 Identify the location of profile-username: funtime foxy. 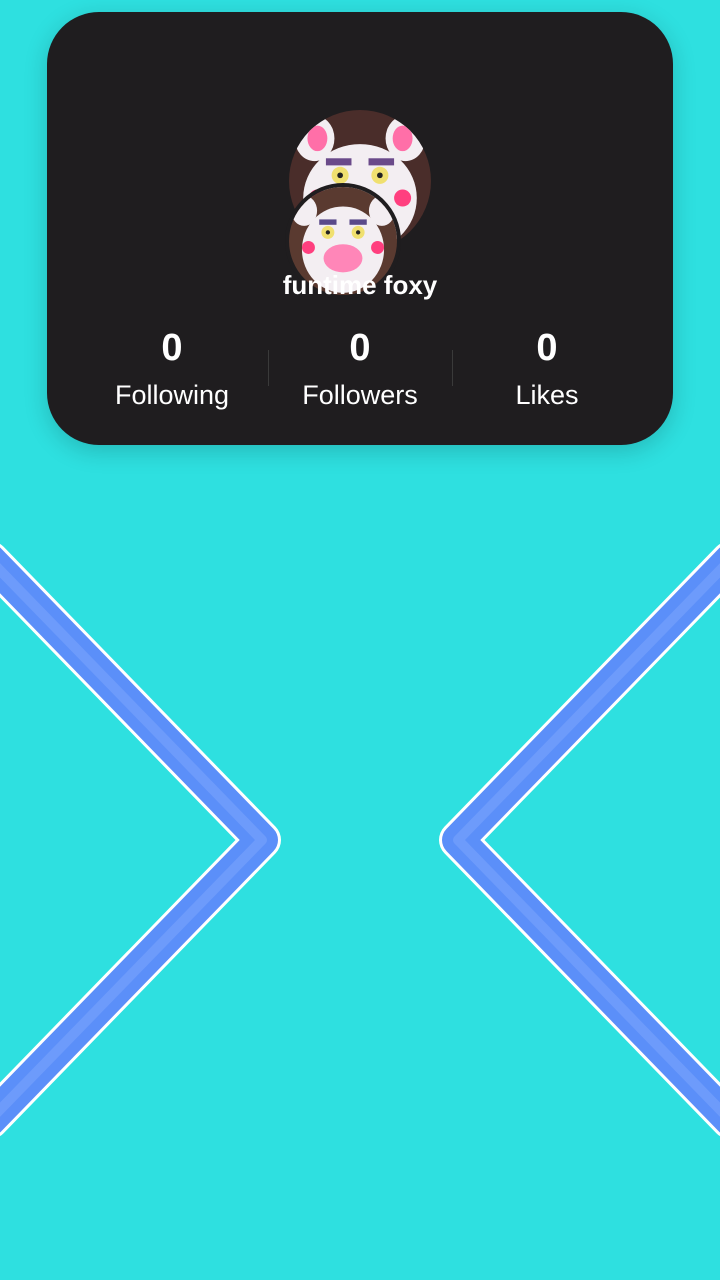
(360, 285).